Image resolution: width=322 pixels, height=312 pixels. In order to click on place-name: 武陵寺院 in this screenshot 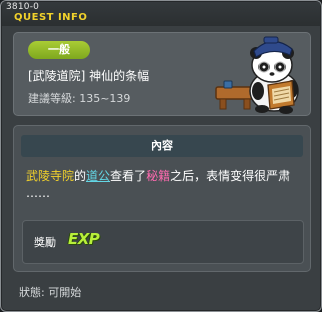, I will do `click(50, 176)`.